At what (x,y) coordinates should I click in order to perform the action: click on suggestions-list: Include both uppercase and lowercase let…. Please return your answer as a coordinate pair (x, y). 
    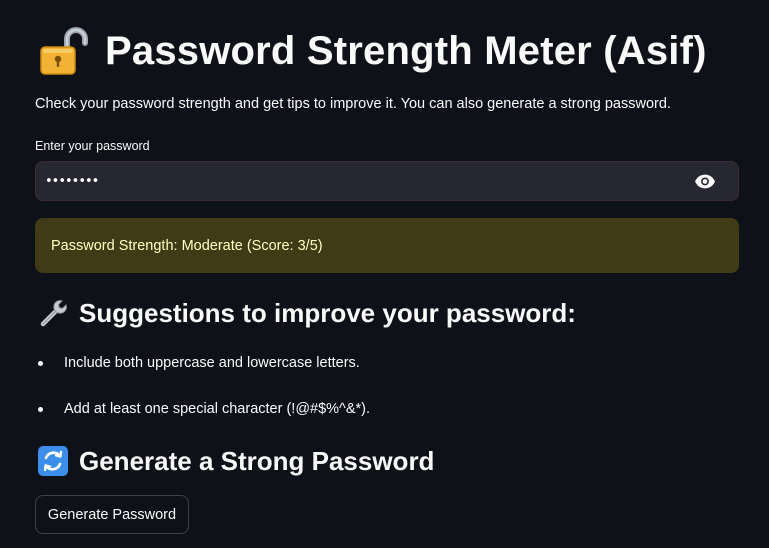
    Looking at the image, I should click on (202, 397).